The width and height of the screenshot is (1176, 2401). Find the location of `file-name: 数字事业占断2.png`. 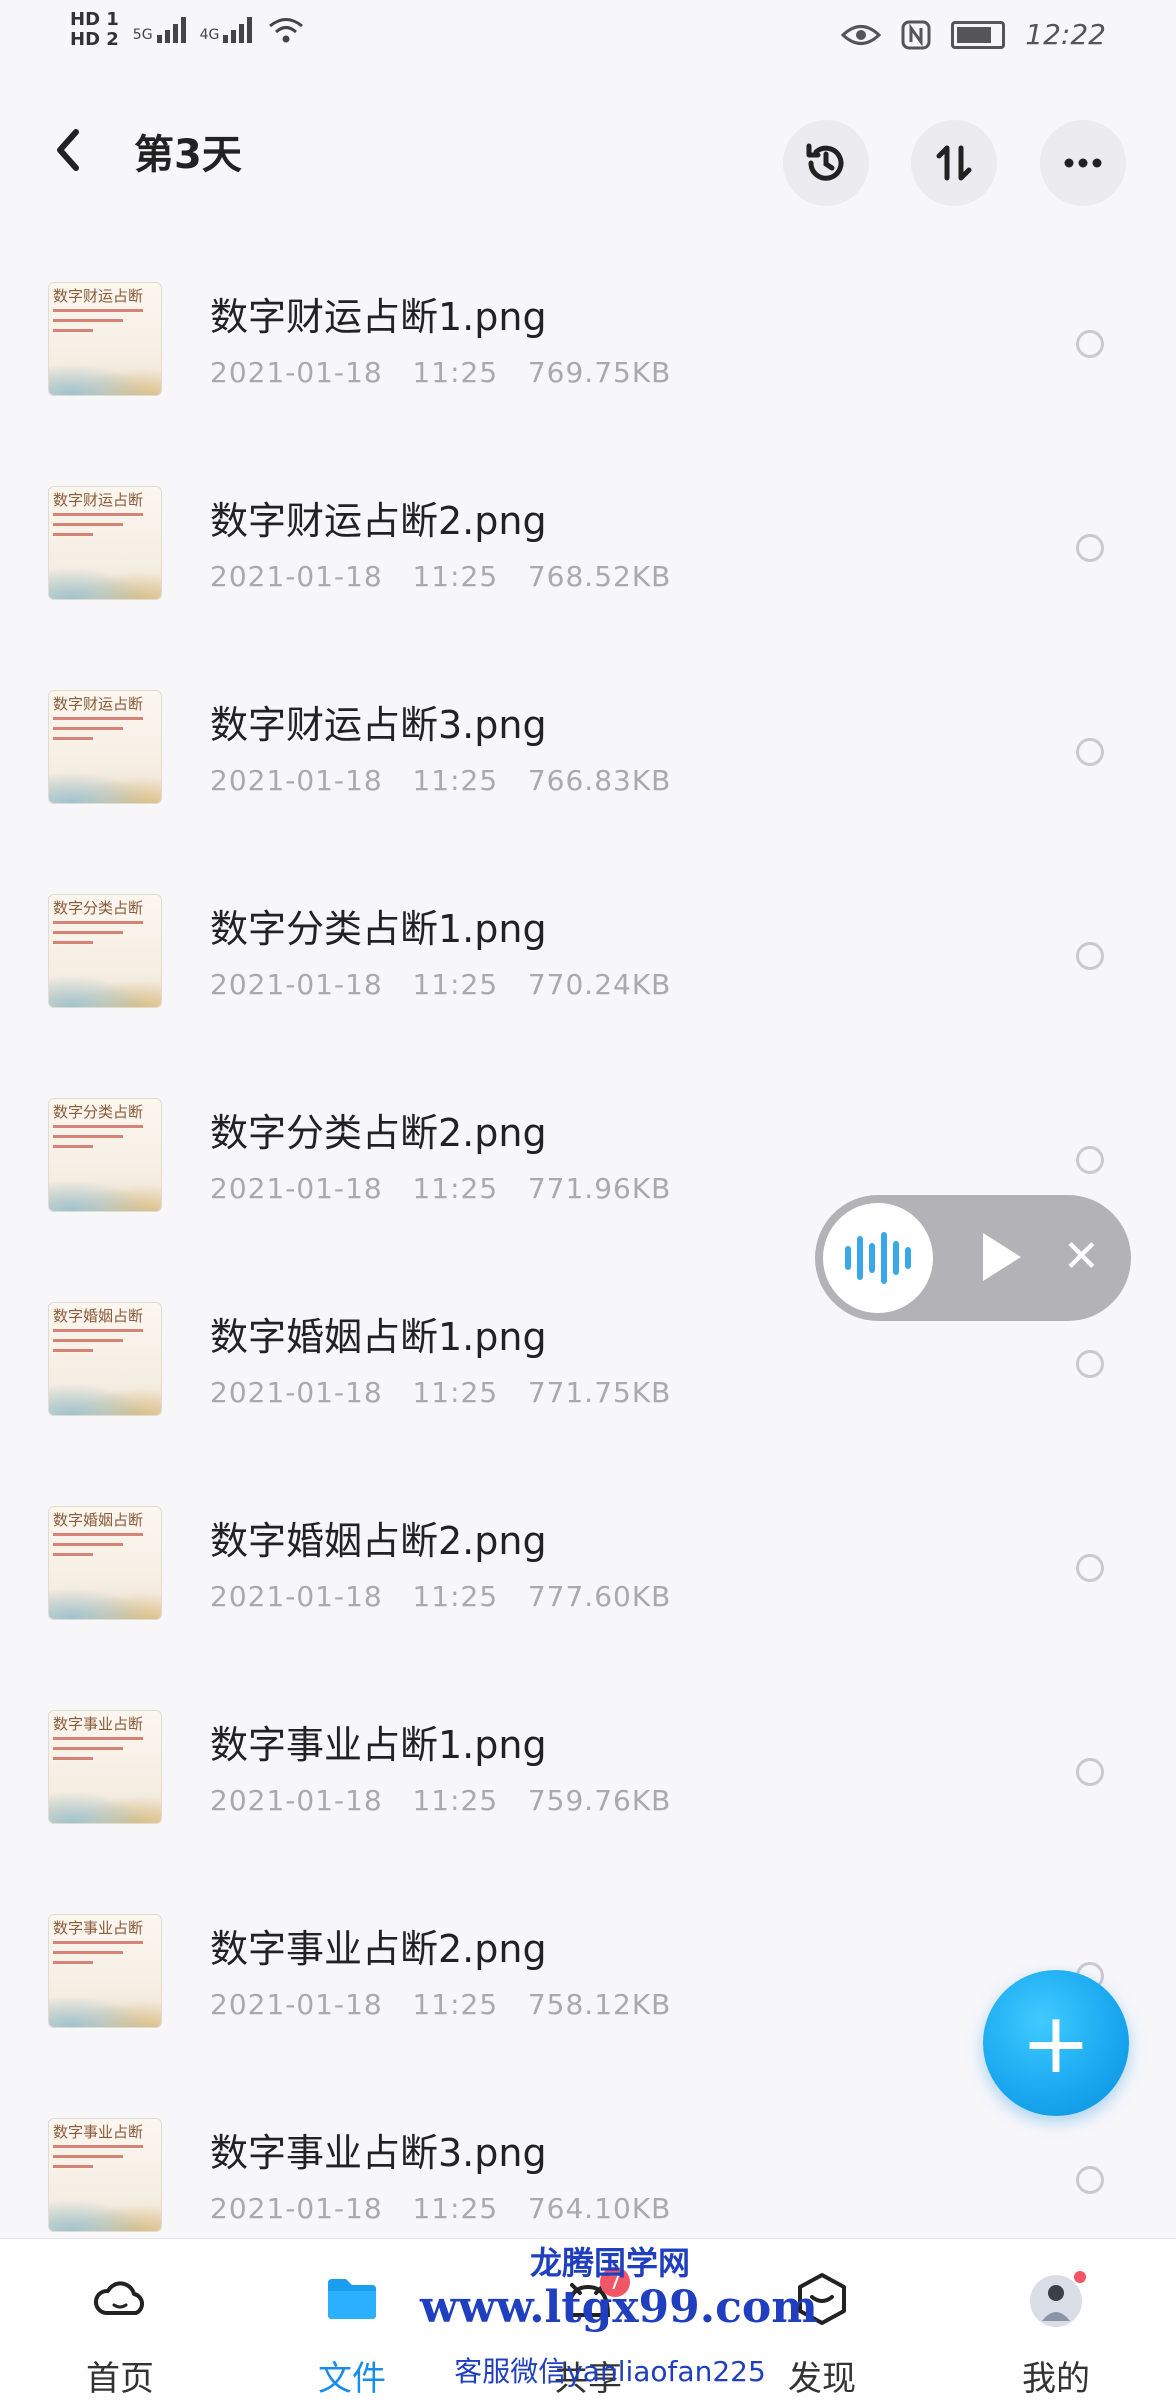

file-name: 数字事业占断2.png is located at coordinates (378, 1949).